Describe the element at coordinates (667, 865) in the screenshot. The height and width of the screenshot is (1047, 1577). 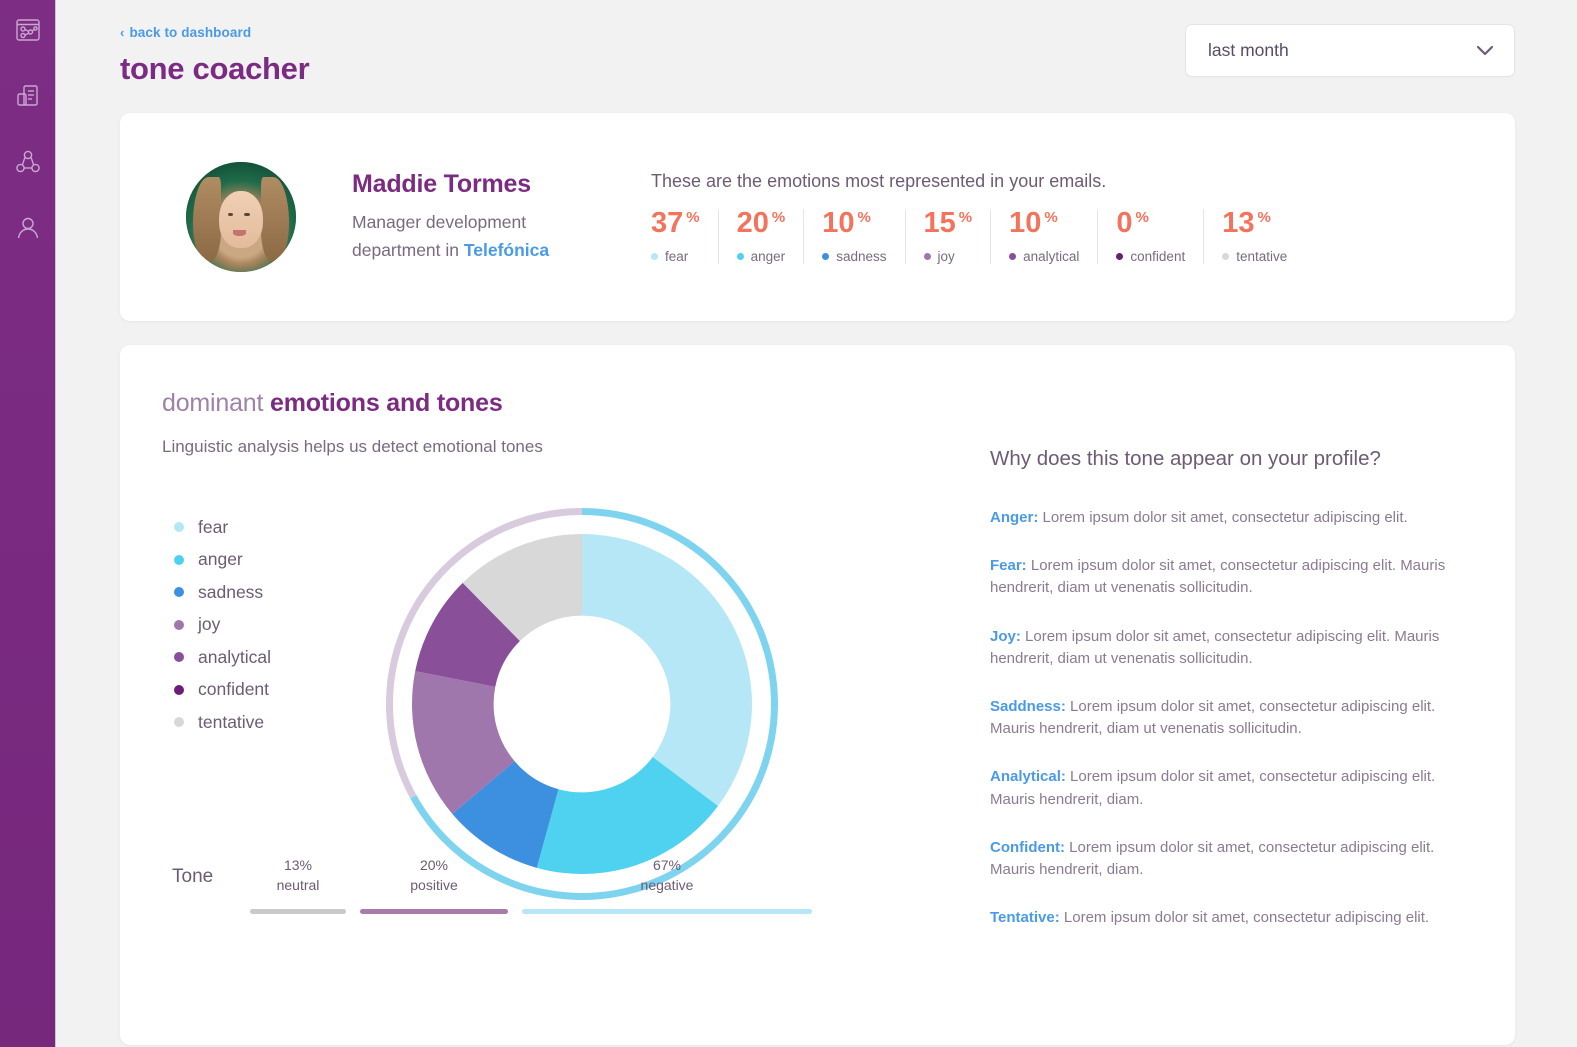
I see `tone-percent: 67%` at that location.